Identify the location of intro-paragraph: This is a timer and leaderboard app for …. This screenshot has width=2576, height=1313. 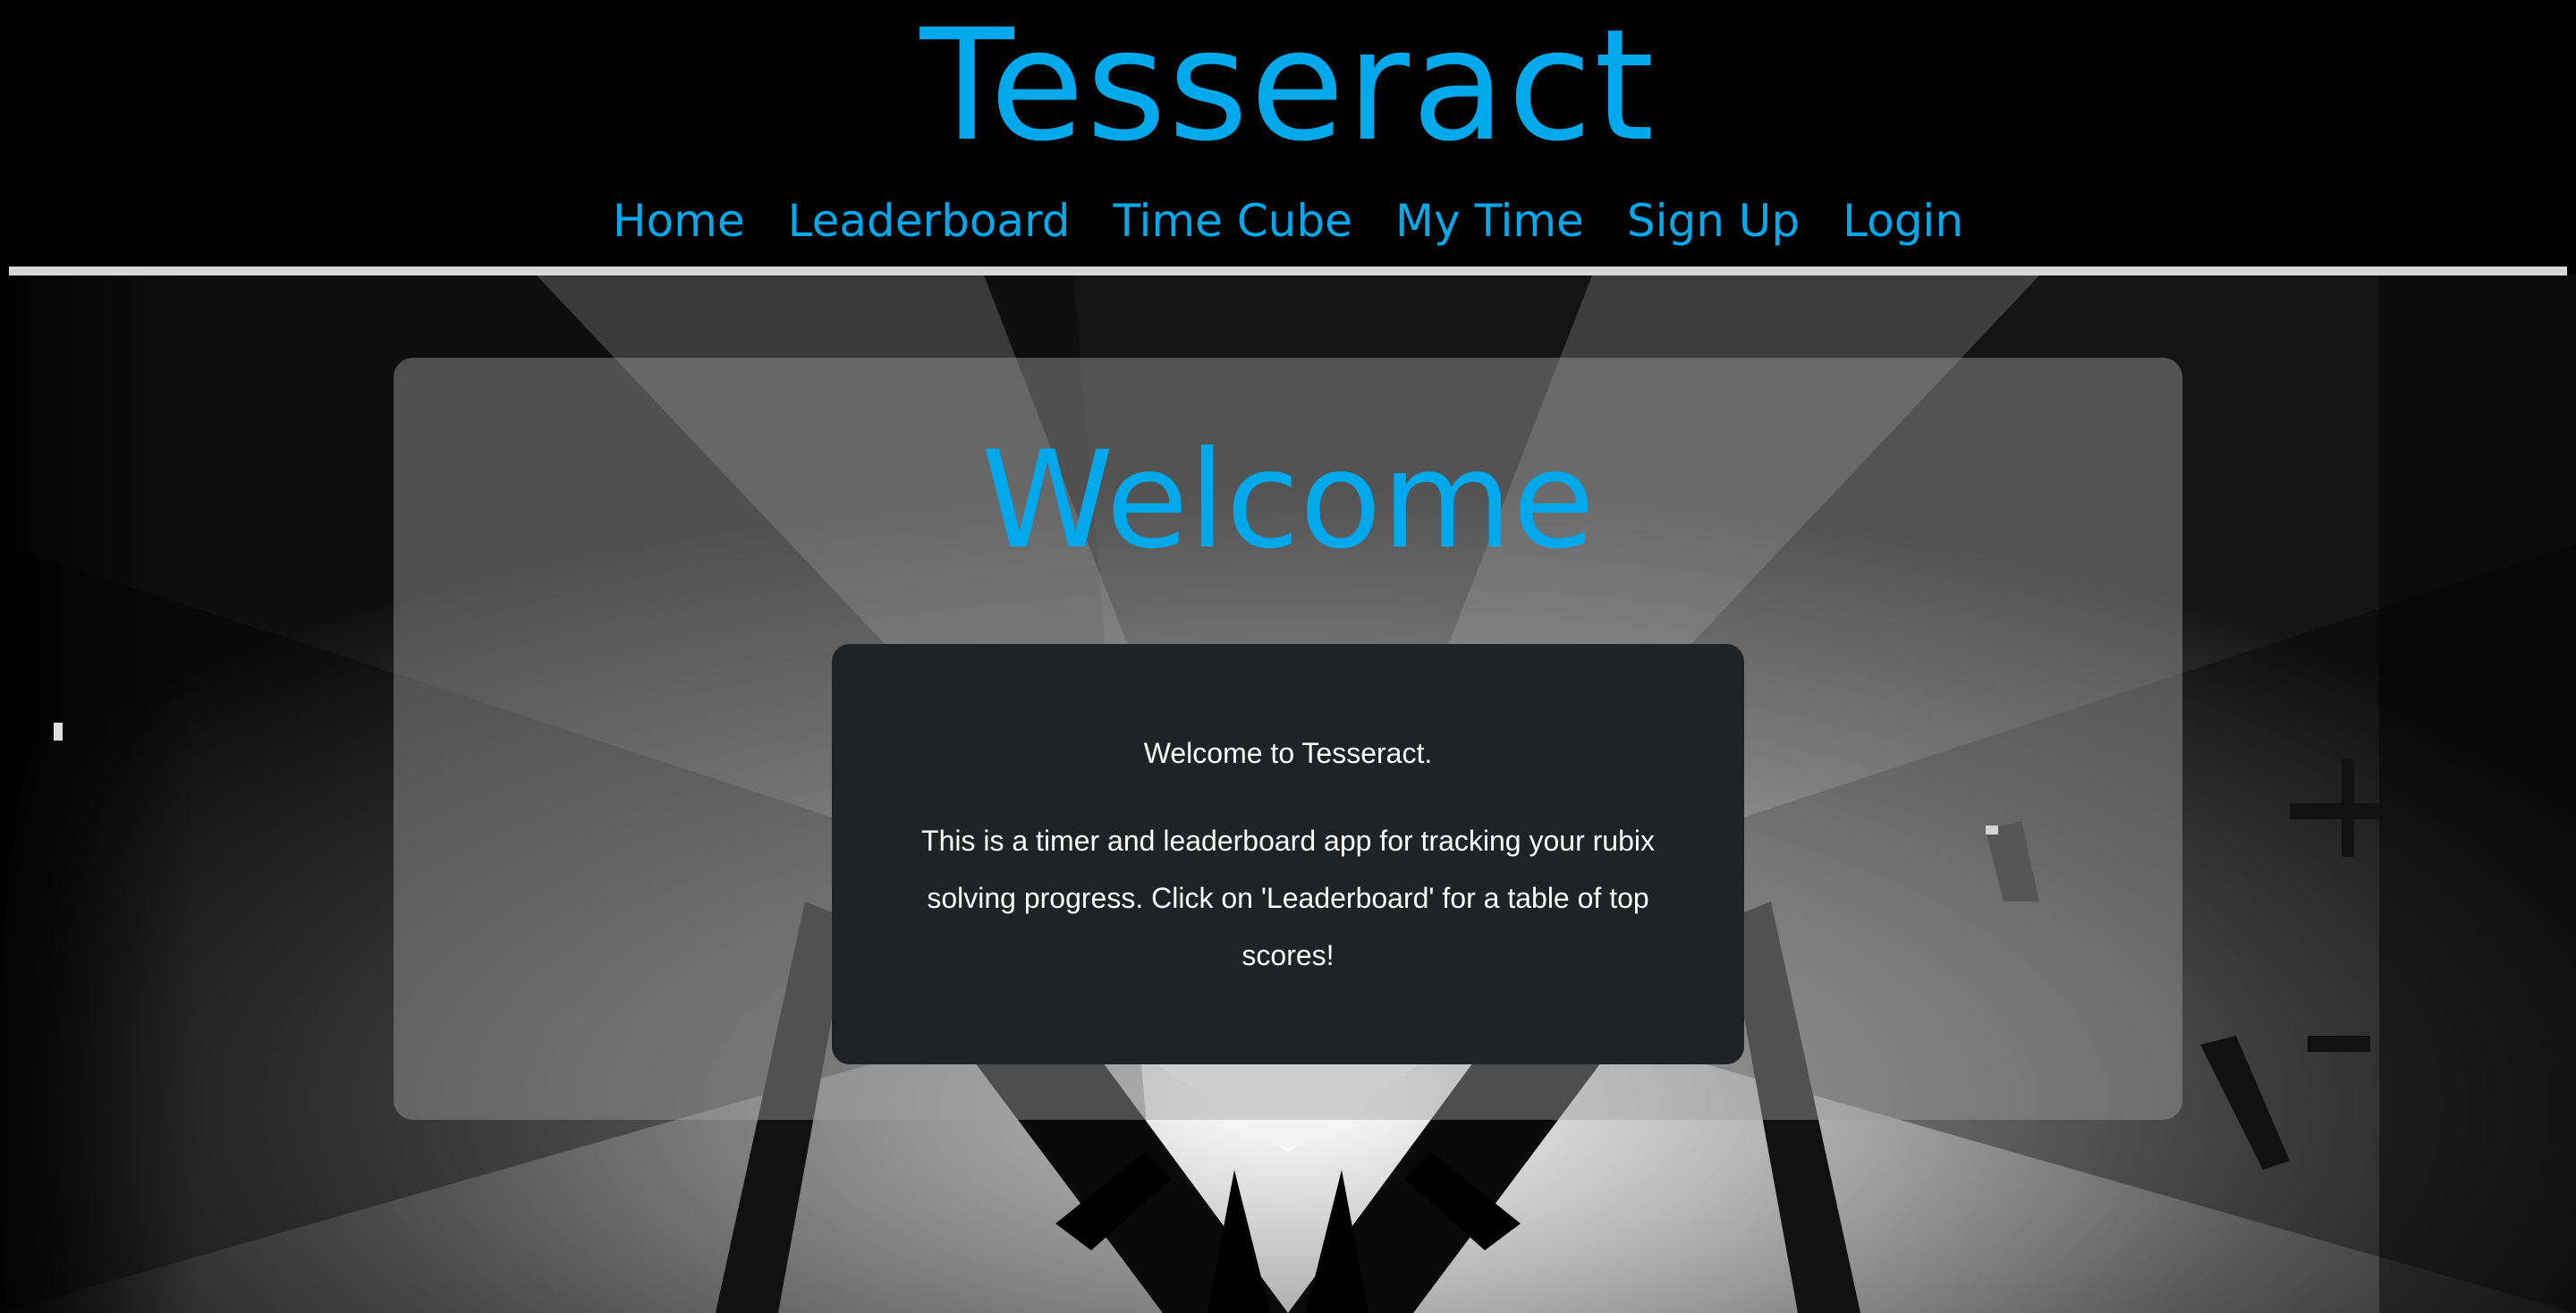
(1288, 898).